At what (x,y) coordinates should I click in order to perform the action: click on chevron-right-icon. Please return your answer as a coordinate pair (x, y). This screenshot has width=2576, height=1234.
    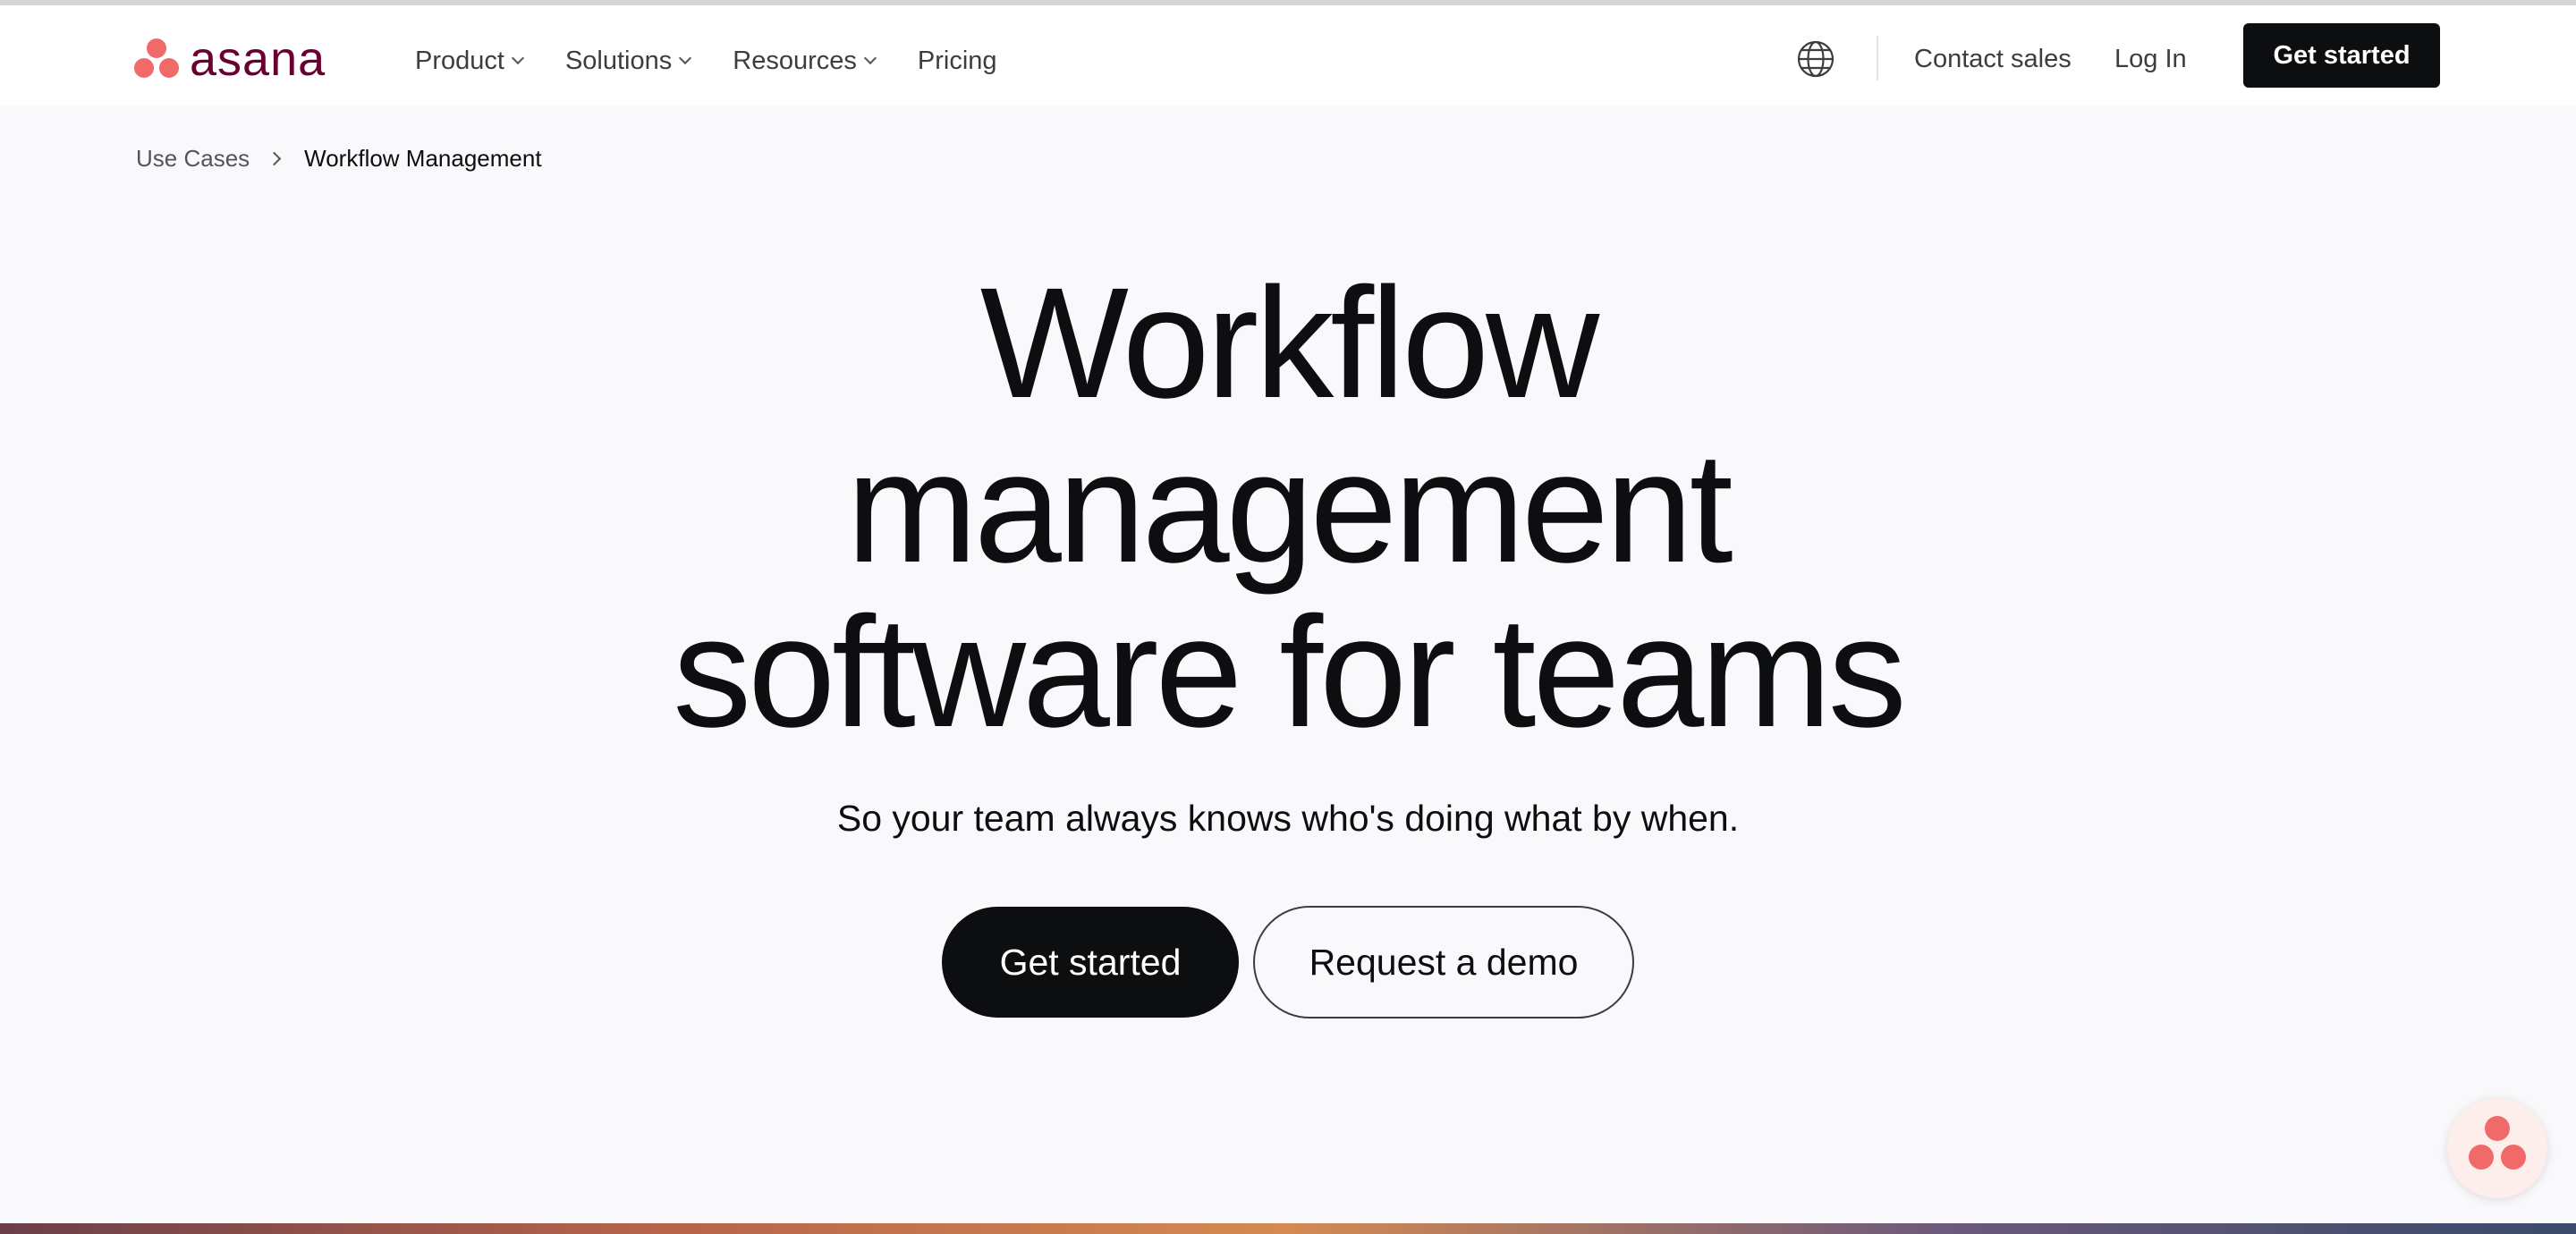
    Looking at the image, I should click on (274, 158).